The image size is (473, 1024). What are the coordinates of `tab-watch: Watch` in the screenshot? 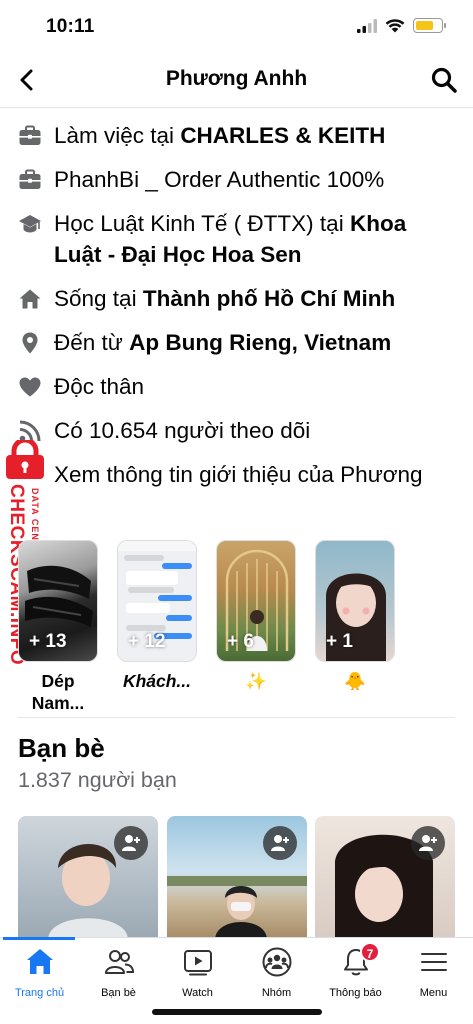 It's located at (197, 972).